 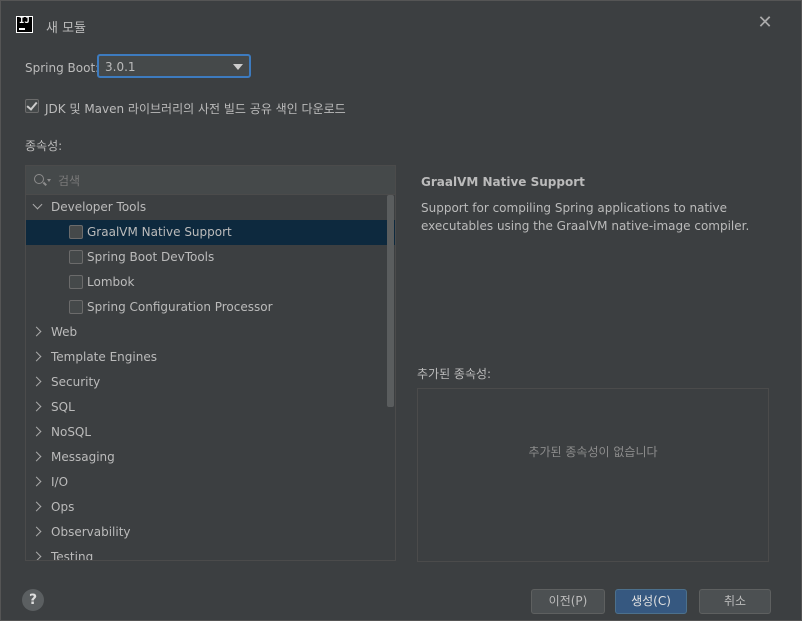 I want to click on tree-item-label: Lombok, so click(x=111, y=282).